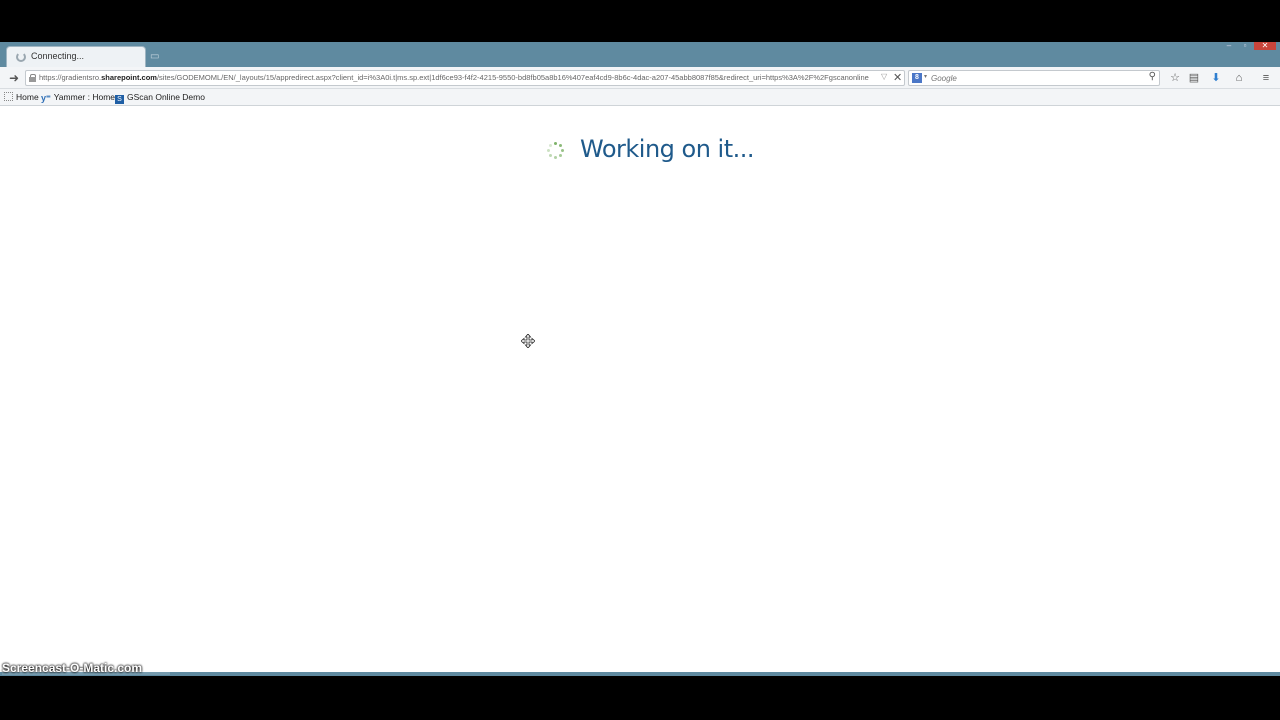 The width and height of the screenshot is (1280, 720). I want to click on minimize-icon: –, so click(1229, 46).